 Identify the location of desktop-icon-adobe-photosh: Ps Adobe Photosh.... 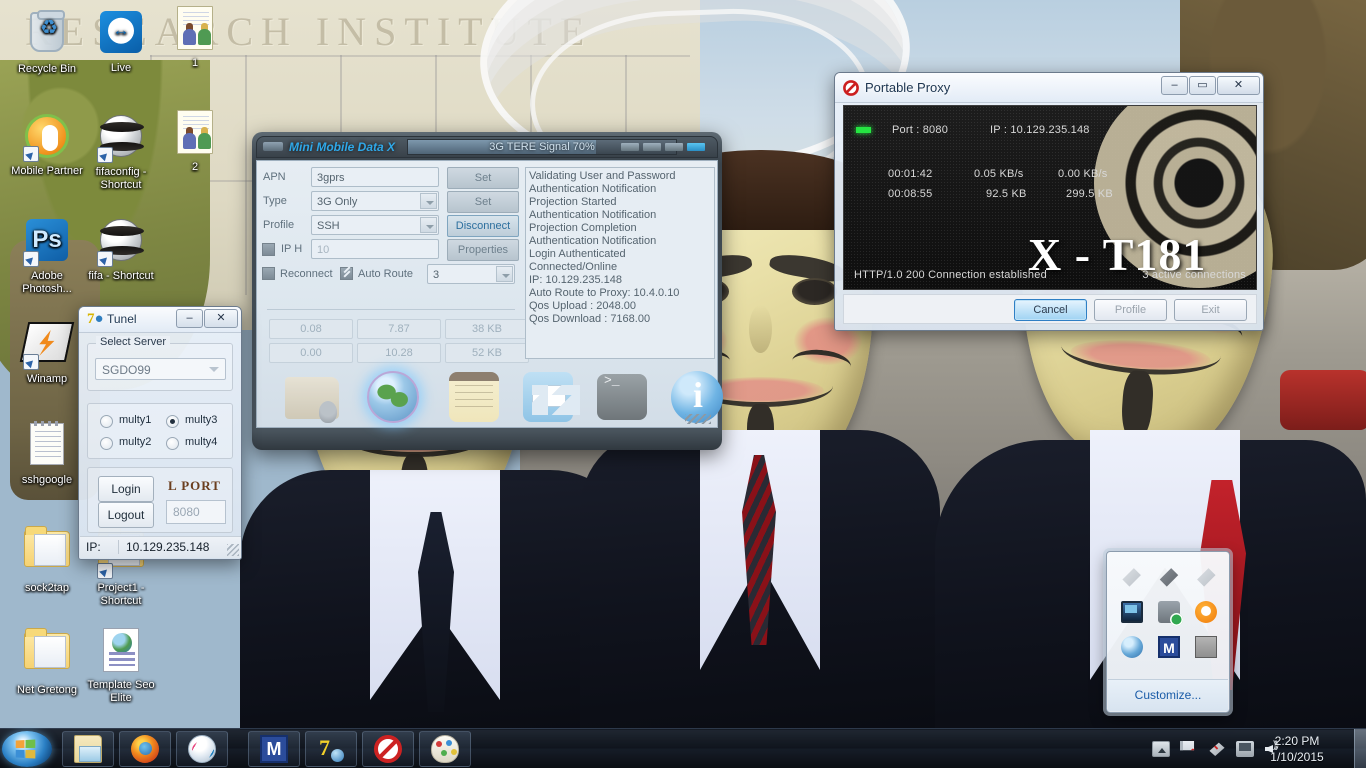
(47, 256).